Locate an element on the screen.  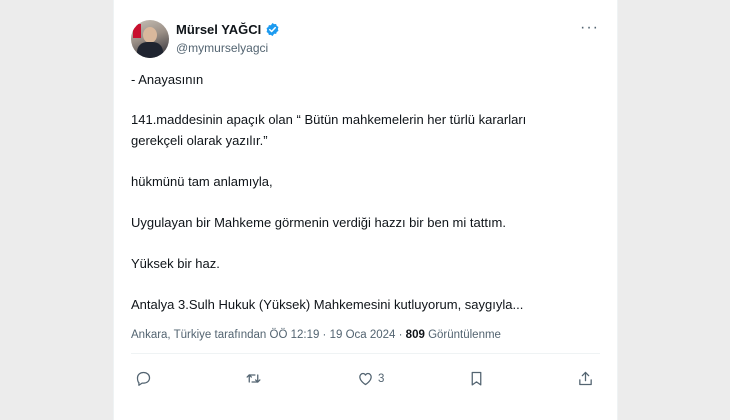
tweet-actions: 3 is located at coordinates (365, 381).